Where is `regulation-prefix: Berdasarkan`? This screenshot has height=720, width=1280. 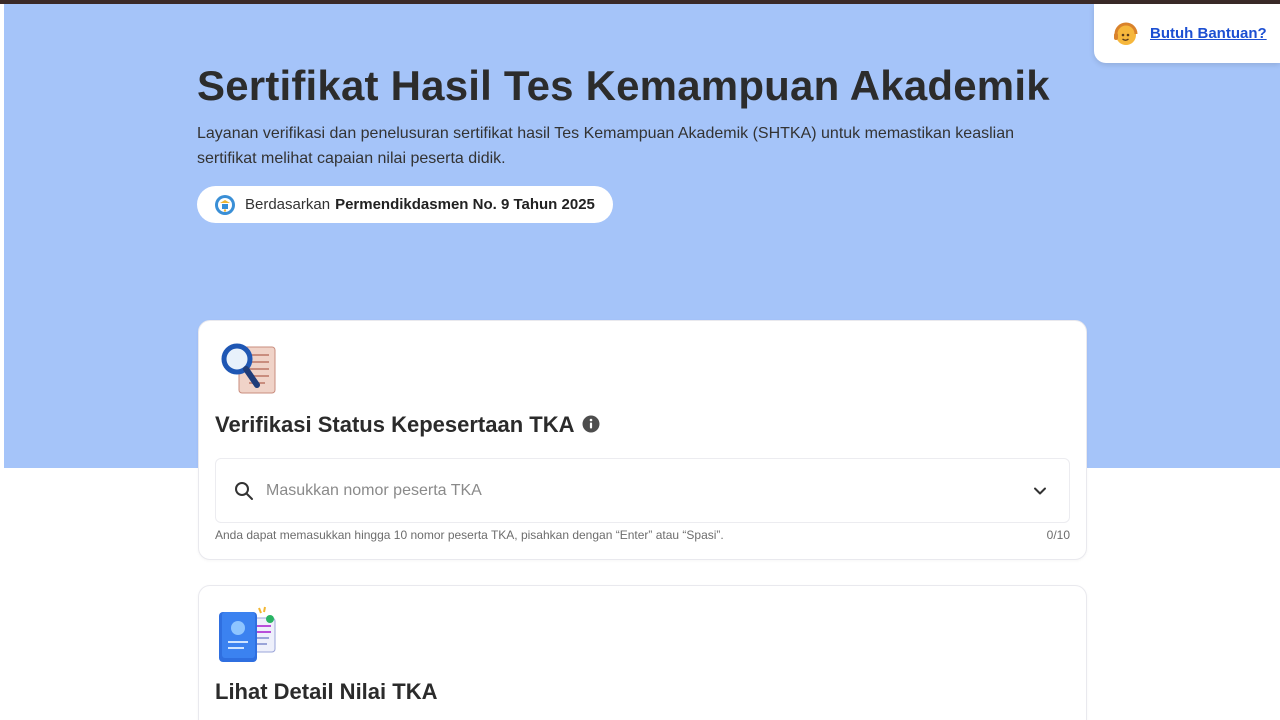
regulation-prefix: Berdasarkan is located at coordinates (288, 204).